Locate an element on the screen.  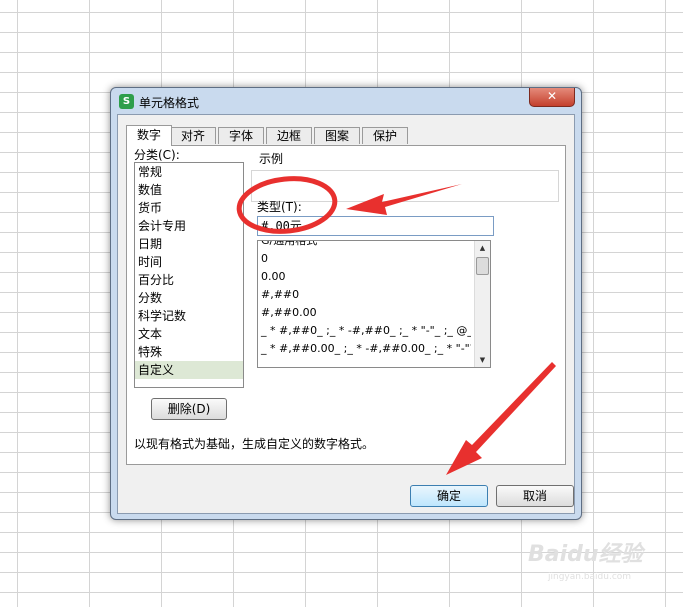
cancel-button: 取消 is located at coordinates (535, 496).